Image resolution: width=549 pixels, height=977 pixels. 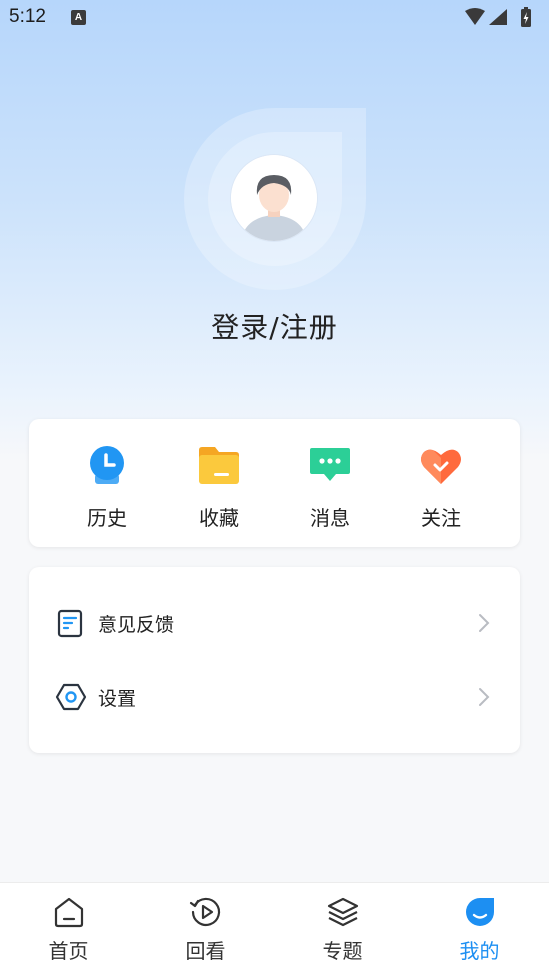 I want to click on quick-action-follow: 关注, so click(x=441, y=483).